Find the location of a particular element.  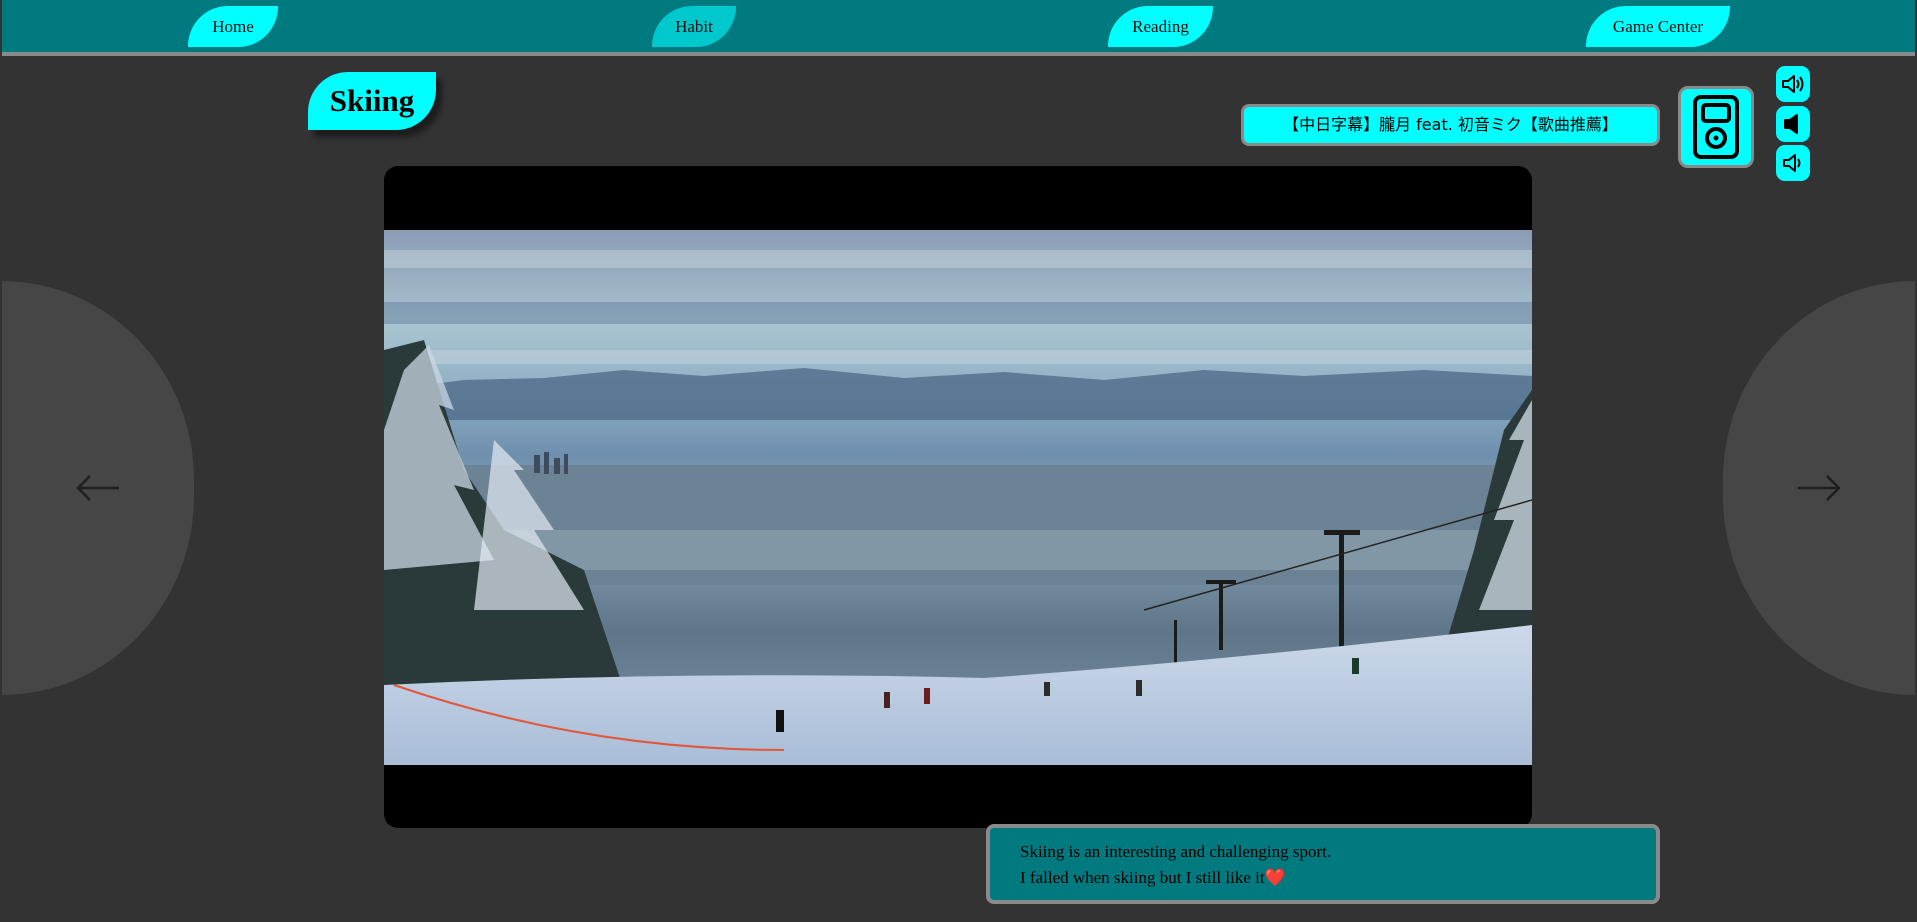

volume-up-button is located at coordinates (1793, 84).